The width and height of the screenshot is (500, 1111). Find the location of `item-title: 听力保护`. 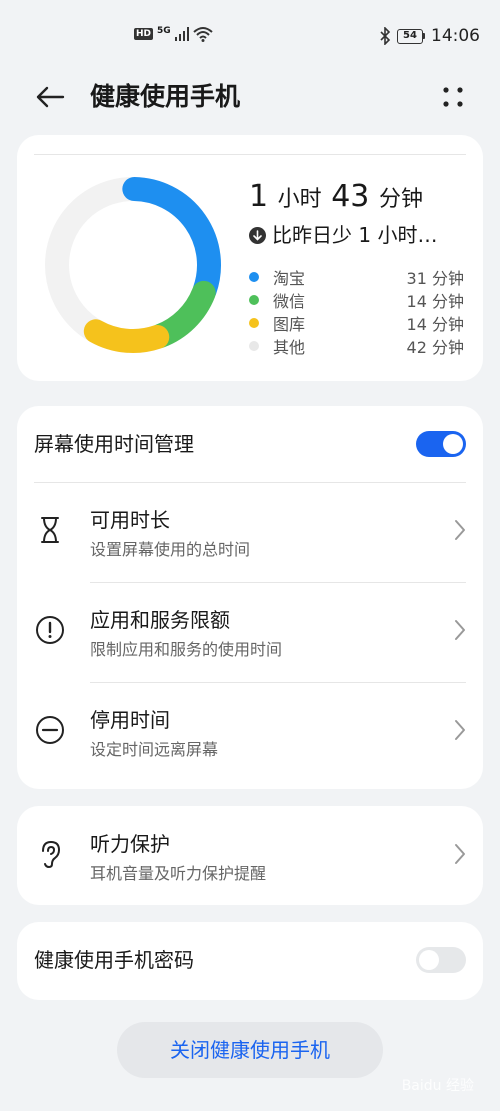

item-title: 听力保护 is located at coordinates (130, 844).